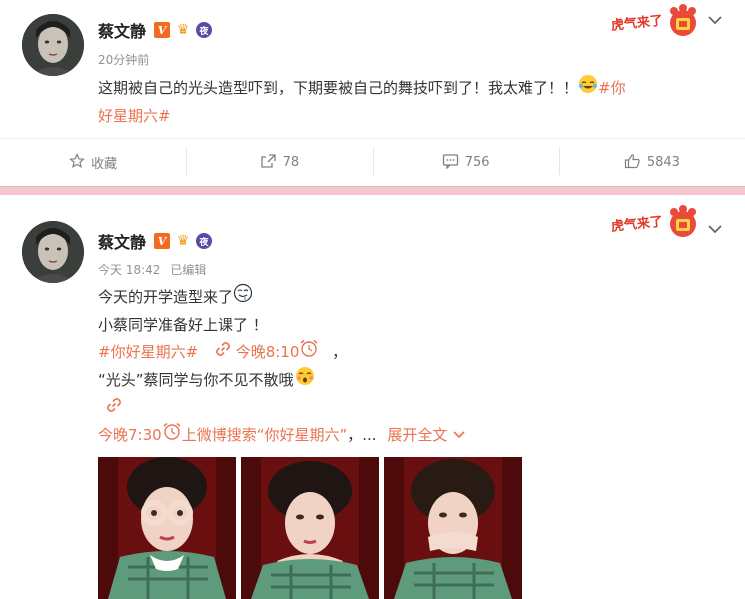 Image resolution: width=745 pixels, height=599 pixels. I want to click on post-text: 这期被自己的光头造型吓到，下期要被自己的舞技吓到了！我太难了！！ #你 好星期六#, so click(408, 102).